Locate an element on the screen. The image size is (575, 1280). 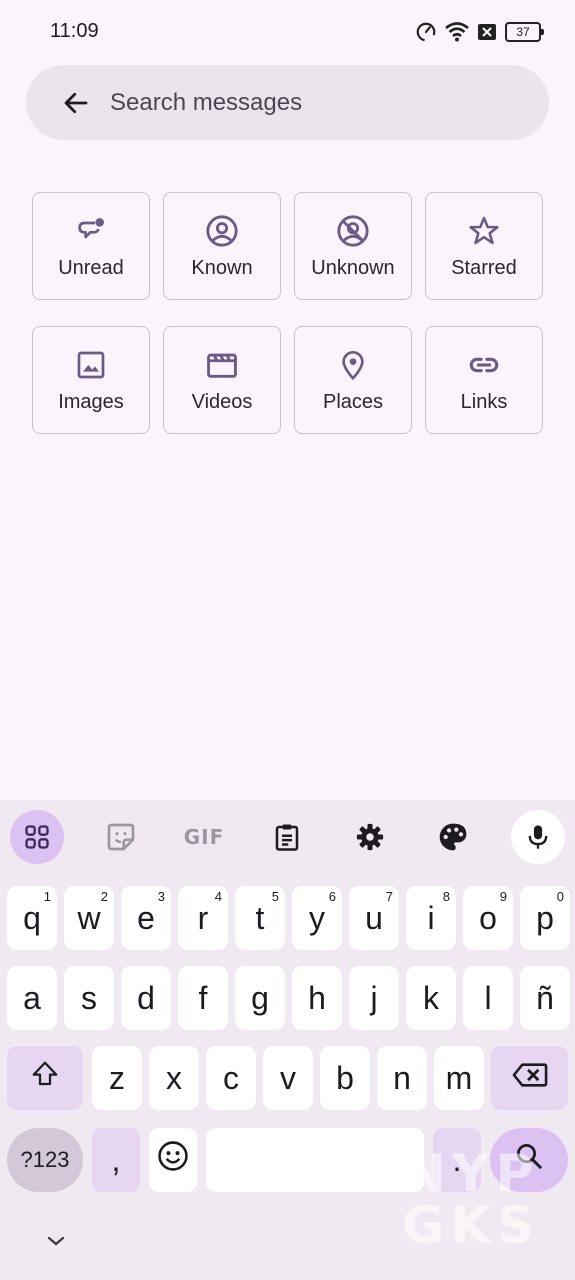
emoji-key is located at coordinates (173, 1160).